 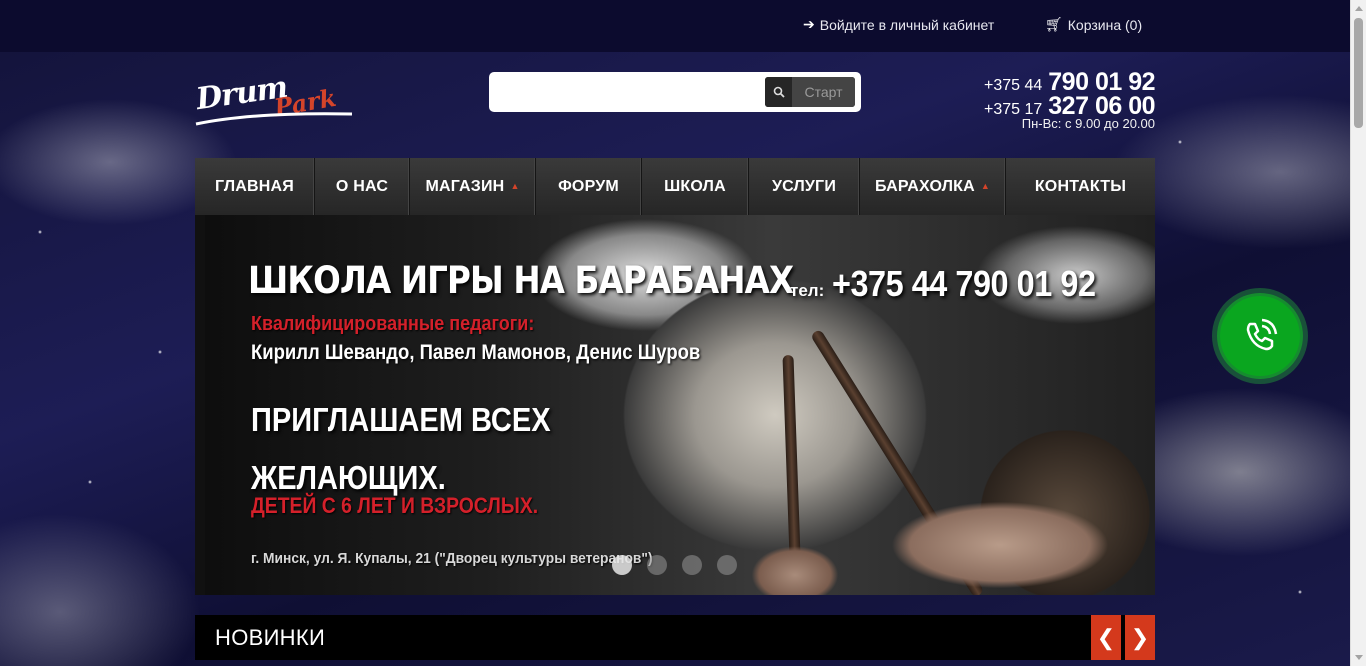 I want to click on section-title: НОВИНКИ, so click(x=270, y=637).